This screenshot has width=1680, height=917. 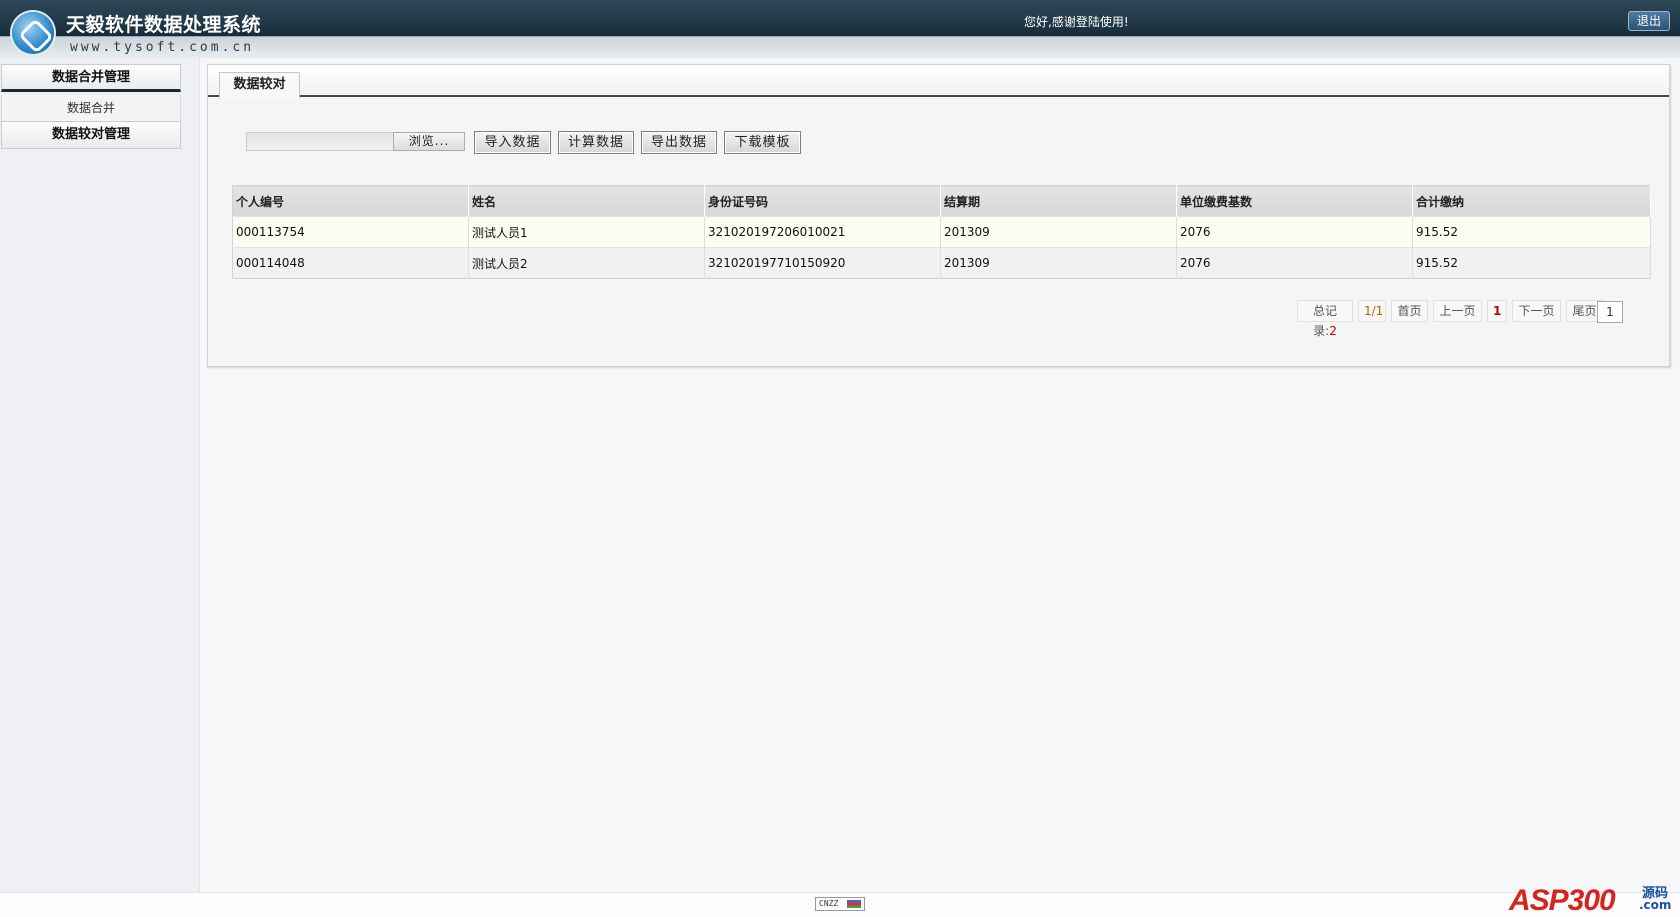 I want to click on column-header: 合计缴纳, so click(x=1531, y=201).